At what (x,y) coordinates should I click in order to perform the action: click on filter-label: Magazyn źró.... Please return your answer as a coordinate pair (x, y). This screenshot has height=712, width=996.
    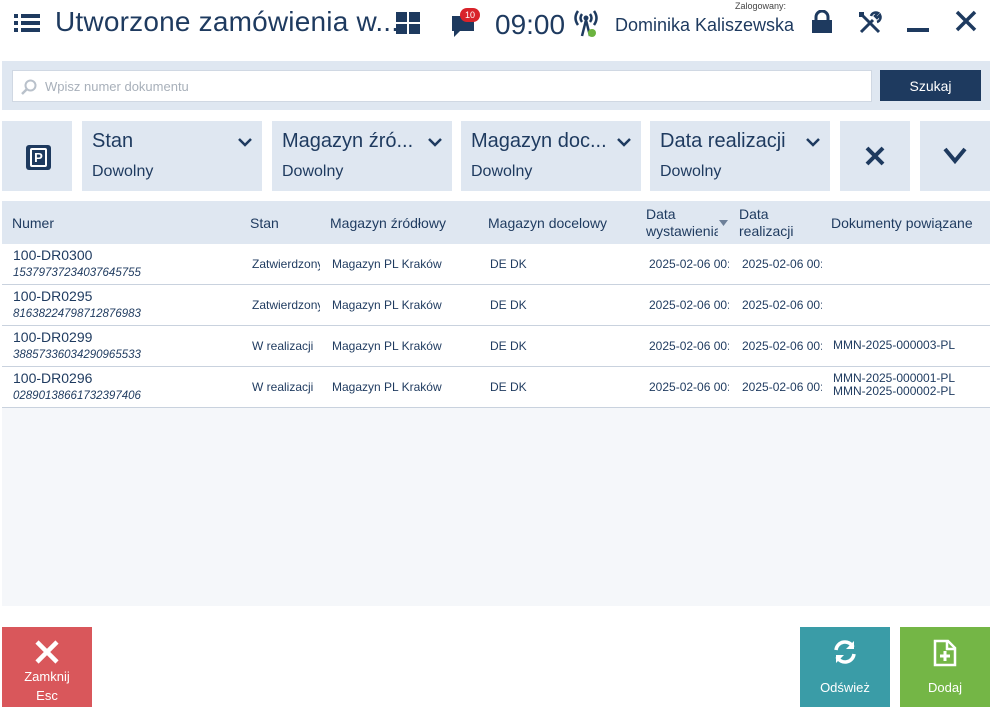
    Looking at the image, I should click on (348, 141).